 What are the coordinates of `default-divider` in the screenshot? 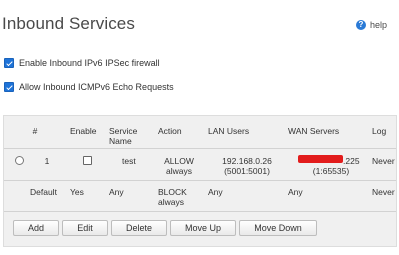 It's located at (200, 211).